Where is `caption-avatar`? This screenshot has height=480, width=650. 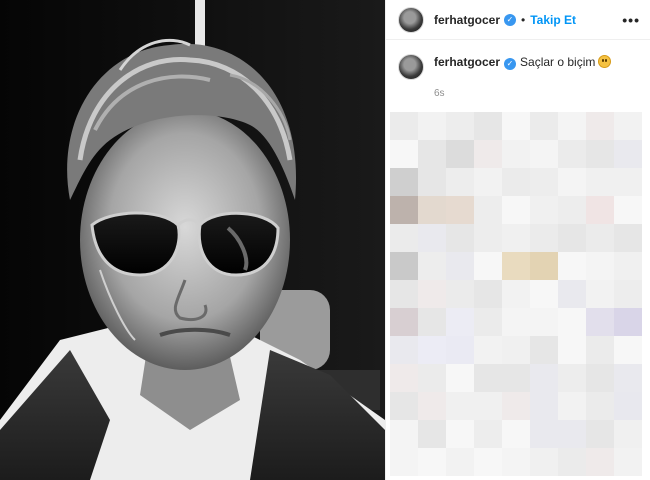
caption-avatar is located at coordinates (411, 67).